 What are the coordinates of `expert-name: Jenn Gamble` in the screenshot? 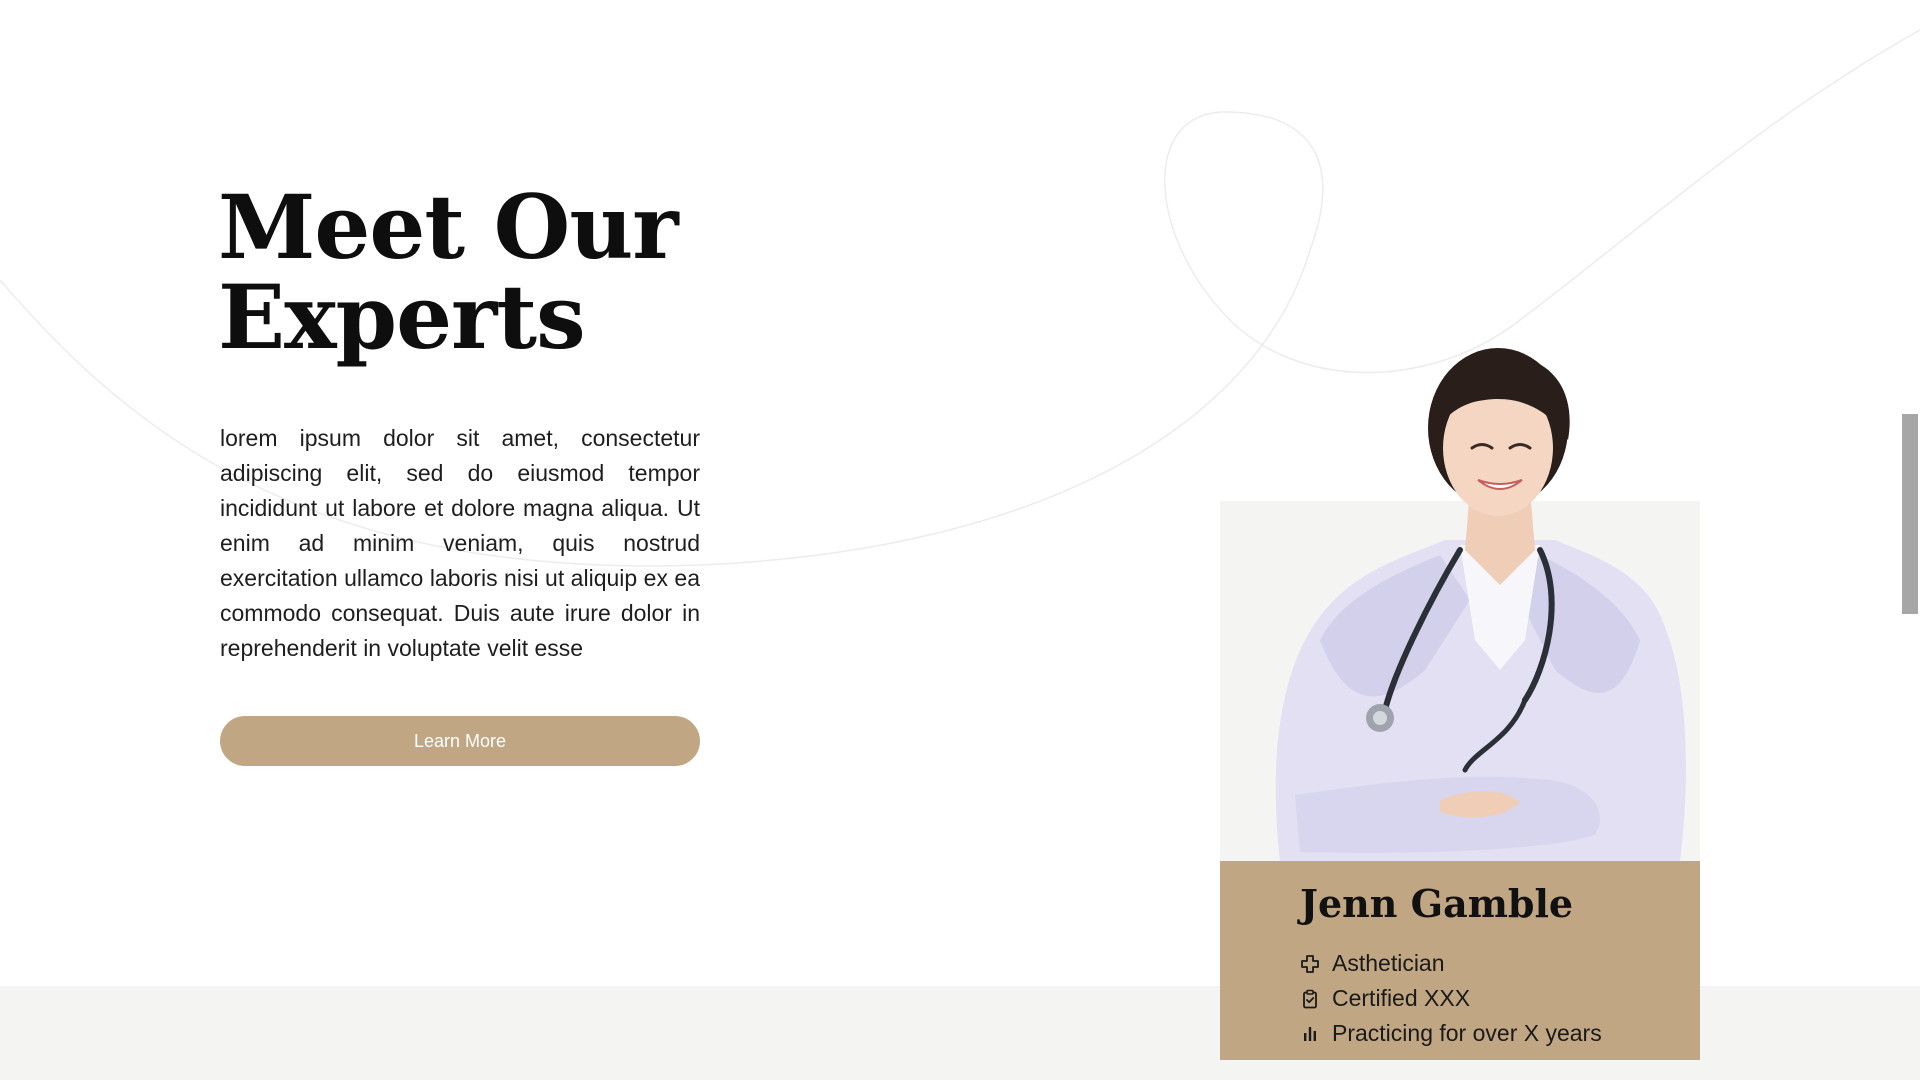 It's located at (1437, 903).